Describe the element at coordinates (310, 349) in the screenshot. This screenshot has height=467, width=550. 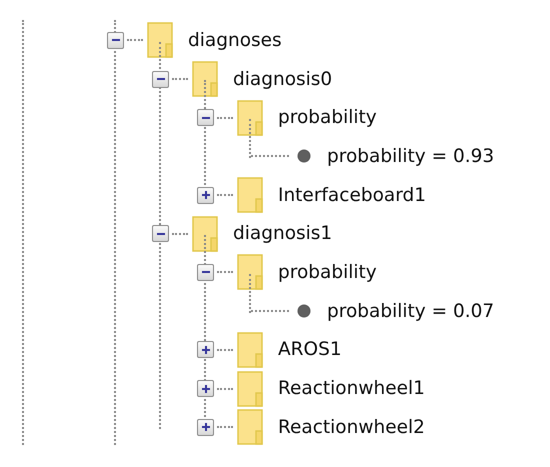
I see `tree-item-label: AROS1` at that location.